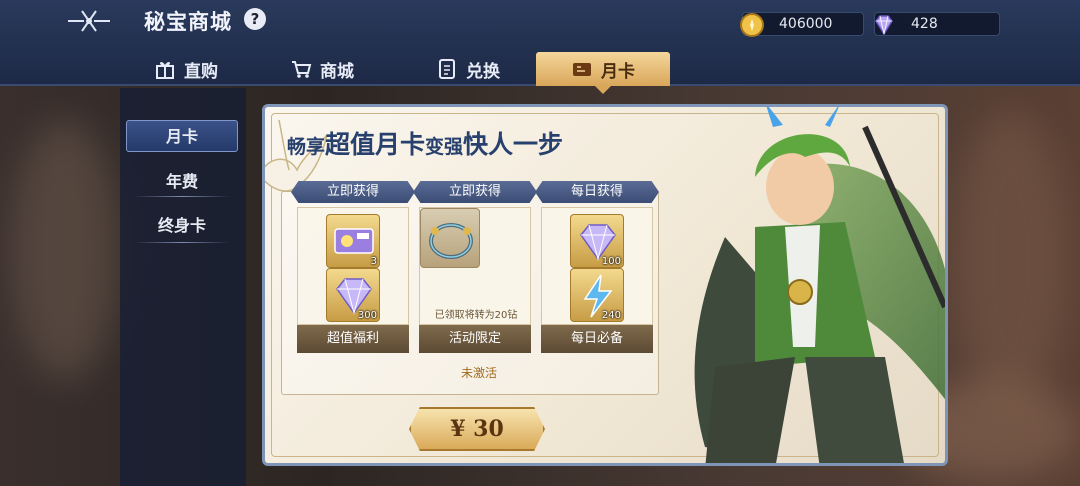 The width and height of the screenshot is (1080, 486). I want to click on headline-part: 变强, so click(444, 147).